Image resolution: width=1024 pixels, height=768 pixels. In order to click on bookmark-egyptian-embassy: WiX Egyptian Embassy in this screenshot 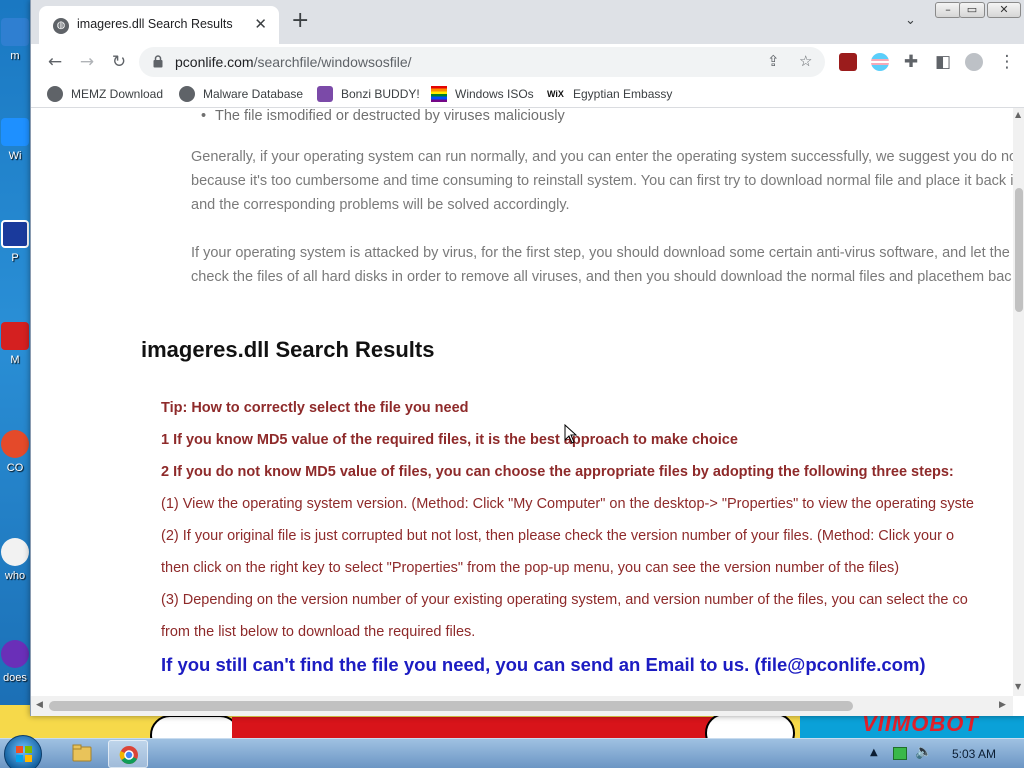, I will do `click(609, 94)`.